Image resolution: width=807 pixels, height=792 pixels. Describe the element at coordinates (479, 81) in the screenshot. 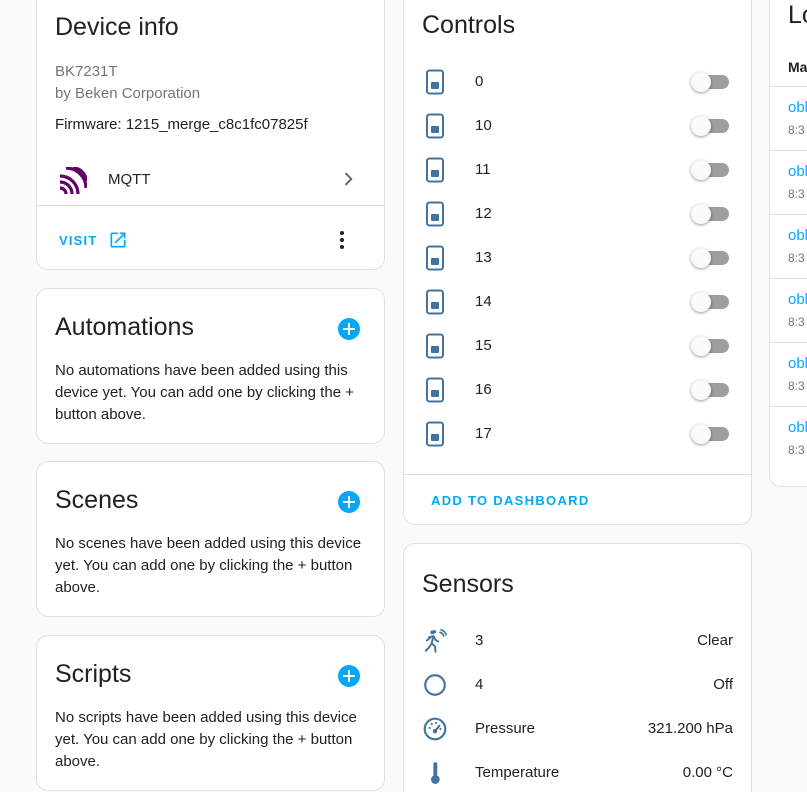

I see `control-label: 0` at that location.